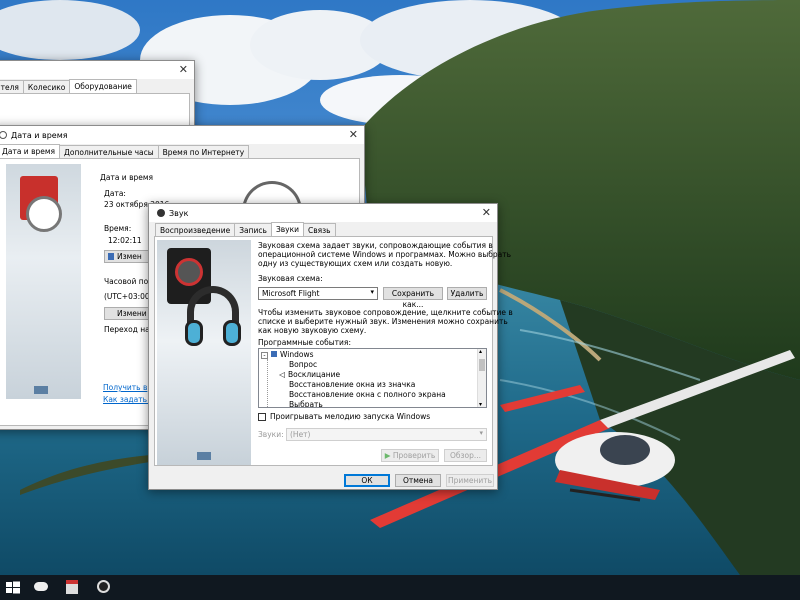  I want to click on time-value: 12:02:11, so click(125, 240).